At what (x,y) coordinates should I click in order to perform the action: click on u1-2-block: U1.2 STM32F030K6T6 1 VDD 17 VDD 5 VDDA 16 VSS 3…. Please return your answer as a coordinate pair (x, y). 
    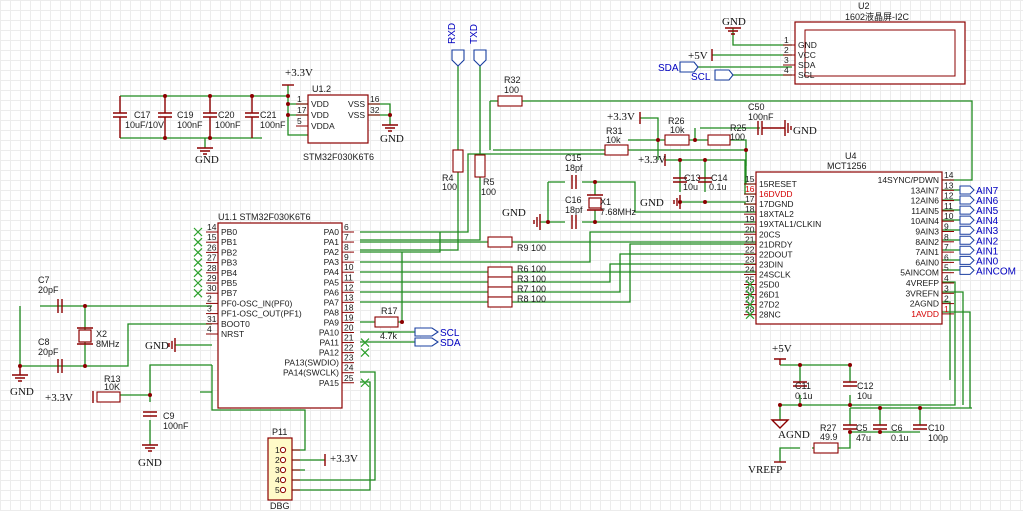
    Looking at the image, I should click on (338, 123).